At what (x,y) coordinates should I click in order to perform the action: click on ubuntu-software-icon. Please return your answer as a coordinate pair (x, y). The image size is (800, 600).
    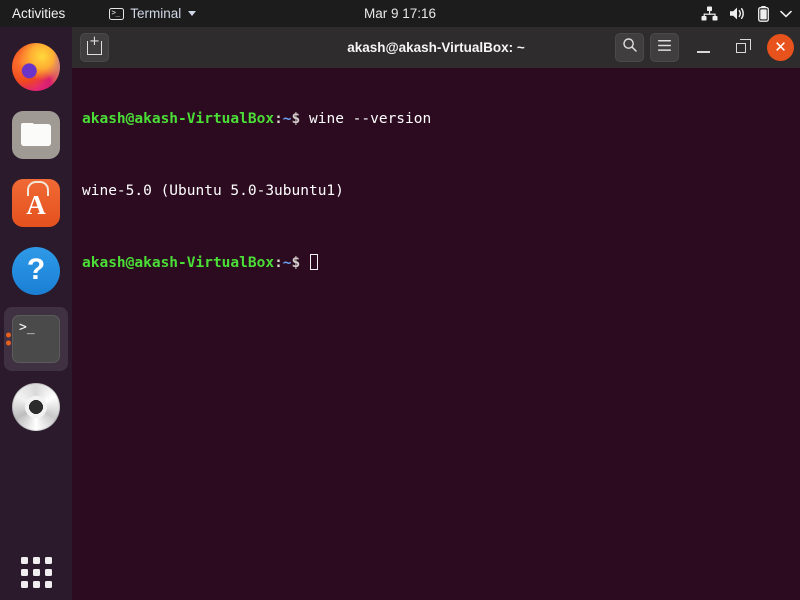
    Looking at the image, I should click on (36, 203).